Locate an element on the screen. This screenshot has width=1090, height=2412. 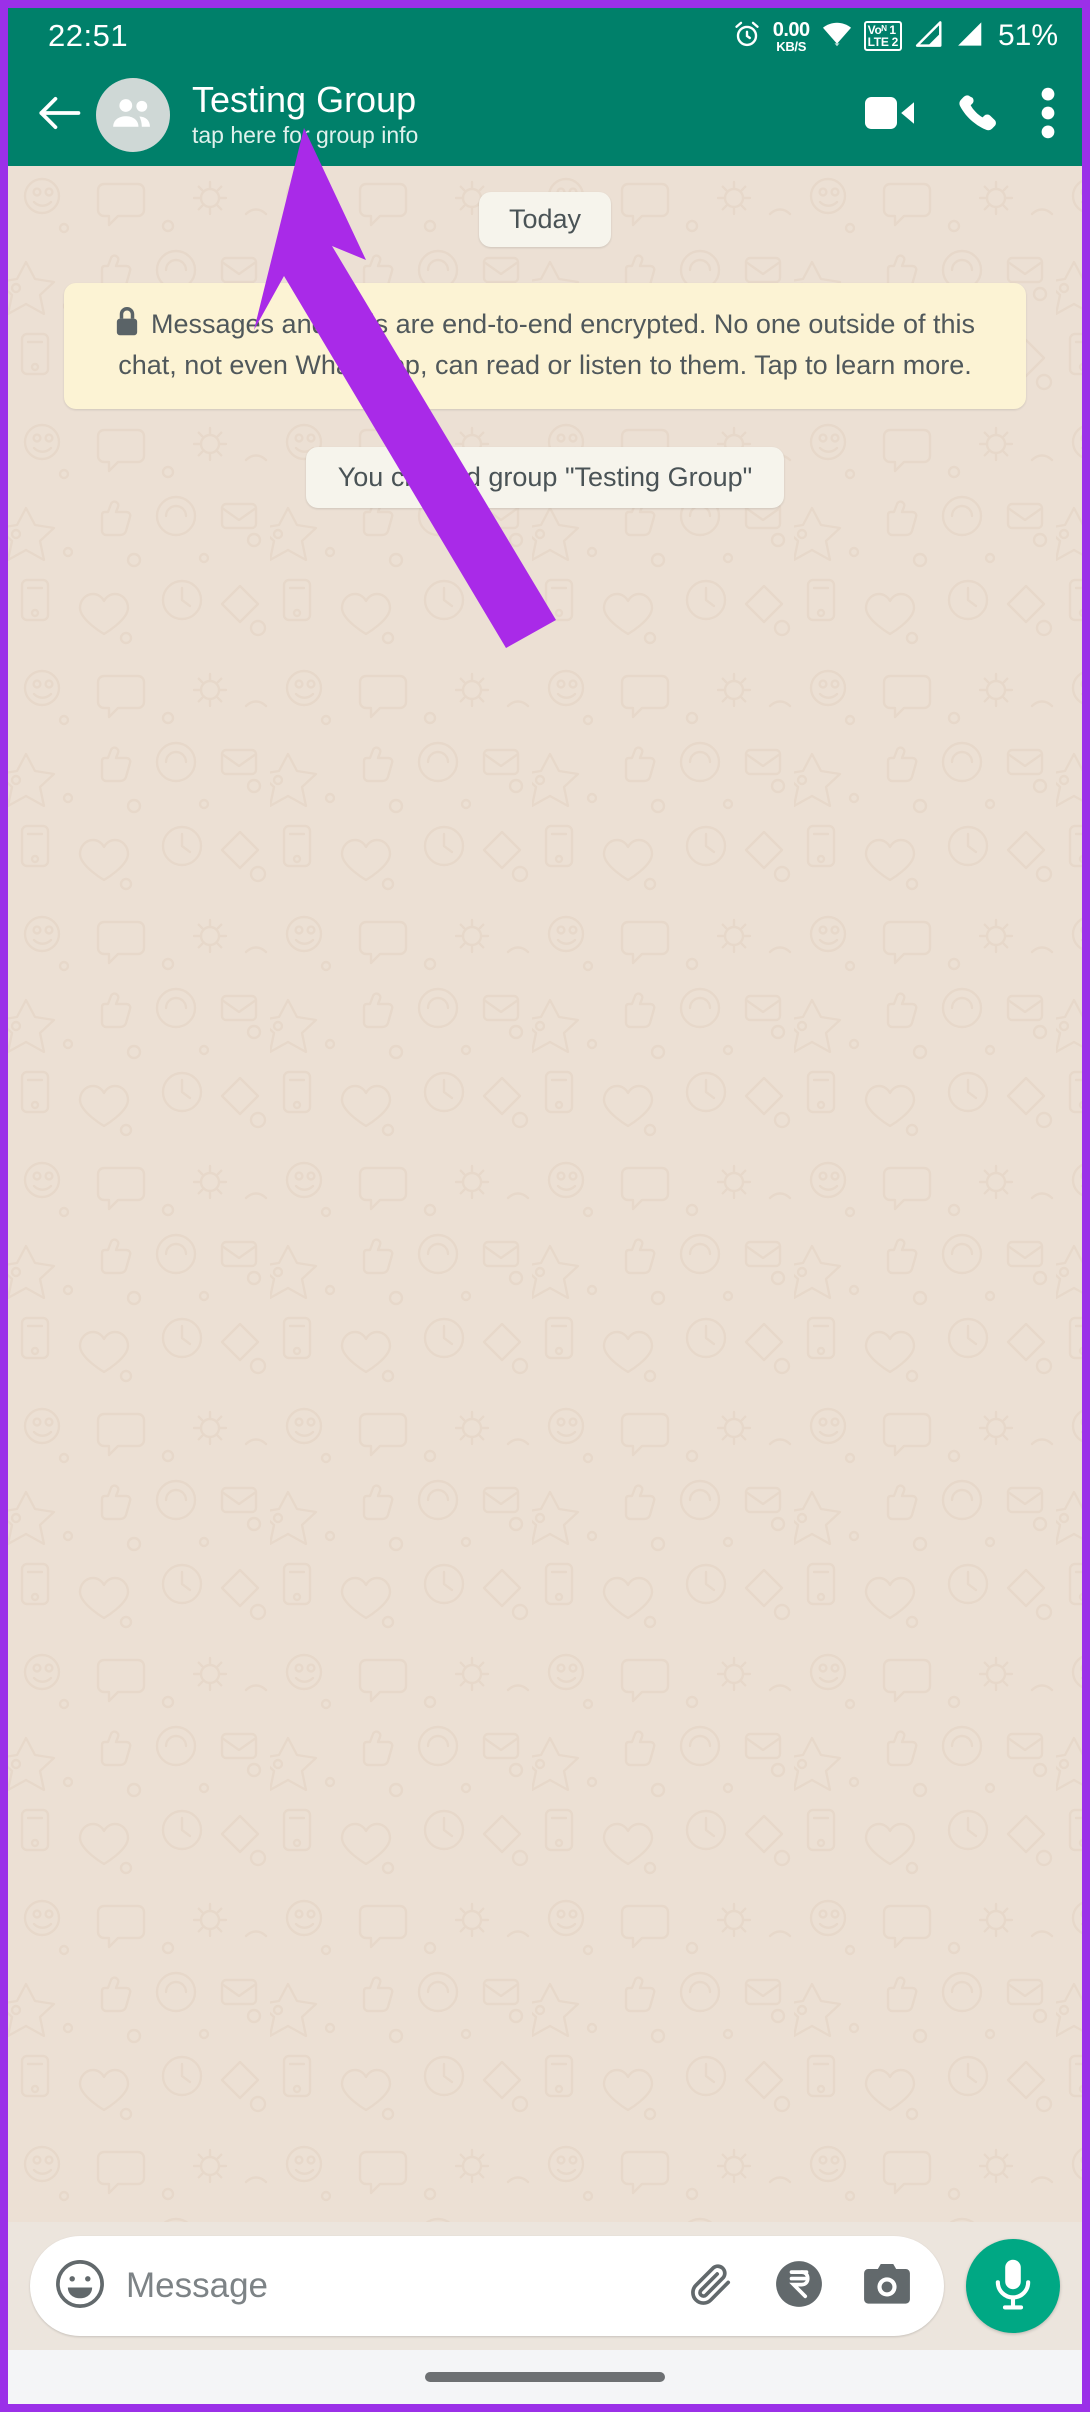
wifi-icon is located at coordinates (837, 36).